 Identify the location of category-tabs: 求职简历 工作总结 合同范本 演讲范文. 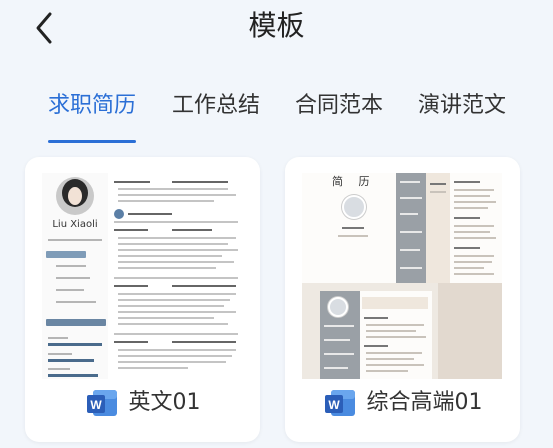
(276, 118).